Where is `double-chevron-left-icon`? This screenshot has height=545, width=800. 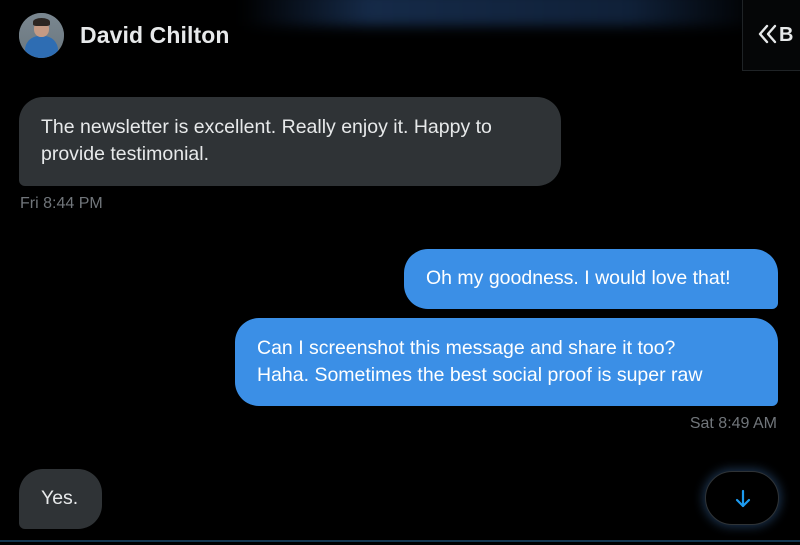
double-chevron-left-icon is located at coordinates (769, 34).